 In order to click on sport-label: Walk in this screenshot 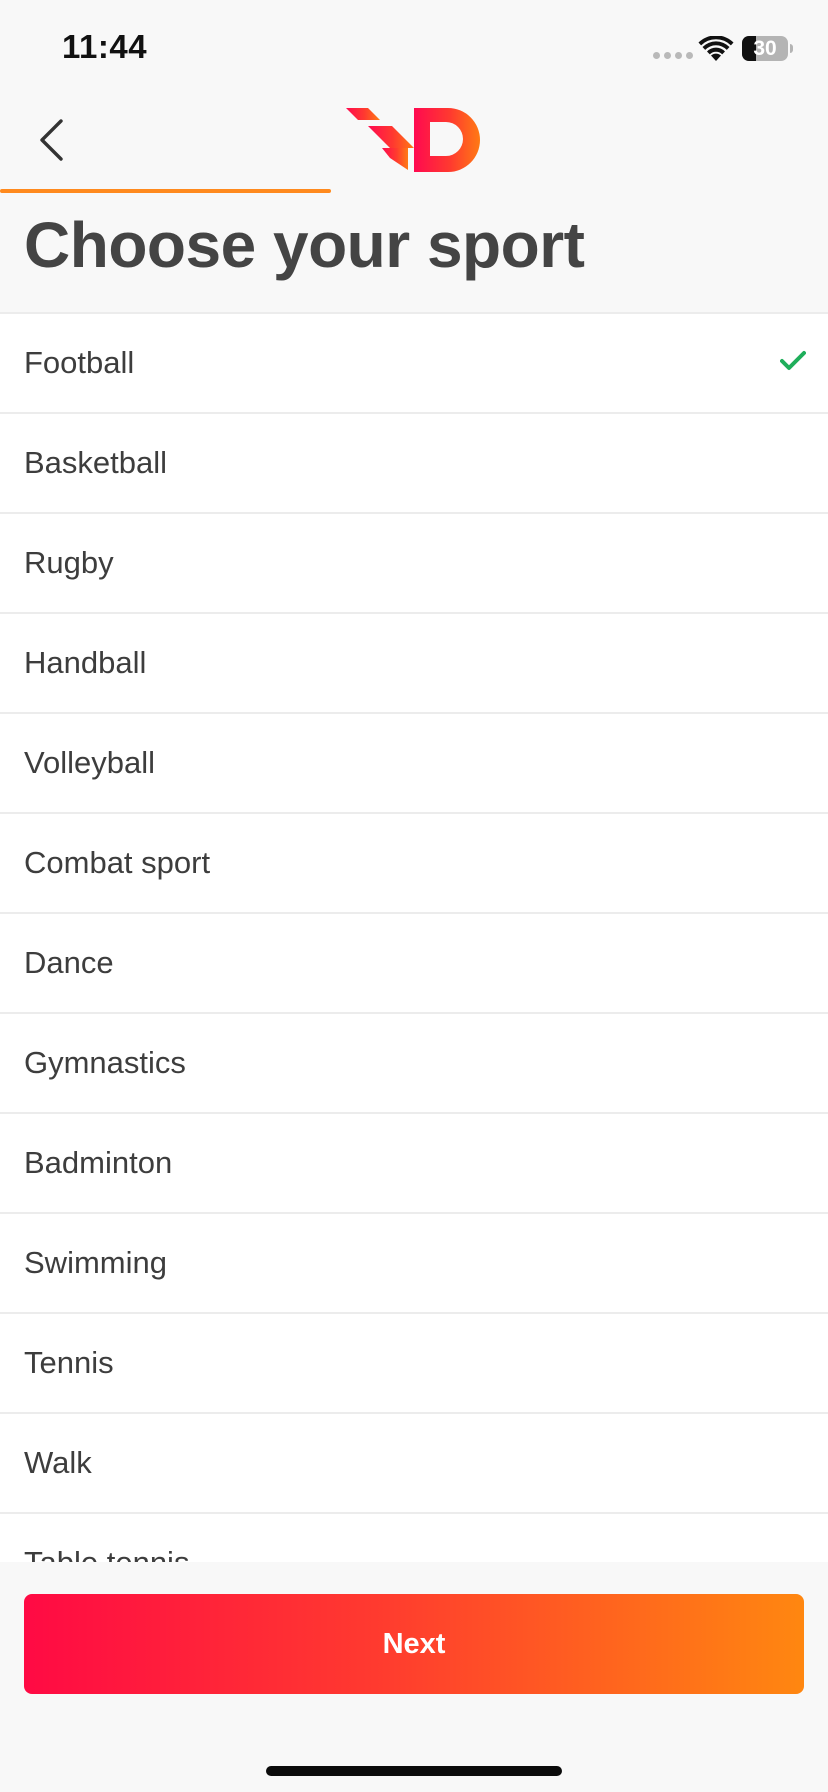, I will do `click(58, 1462)`.